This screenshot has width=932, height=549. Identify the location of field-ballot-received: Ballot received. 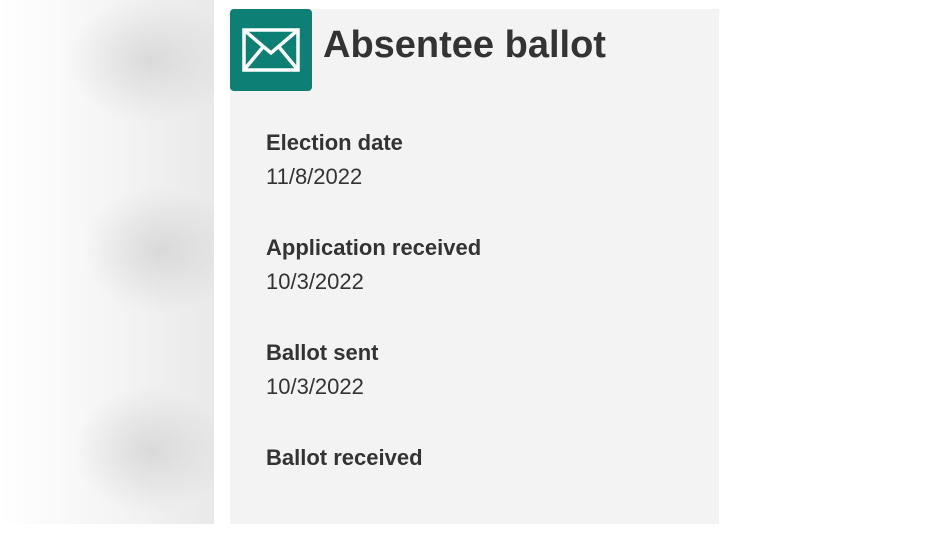
(486, 496).